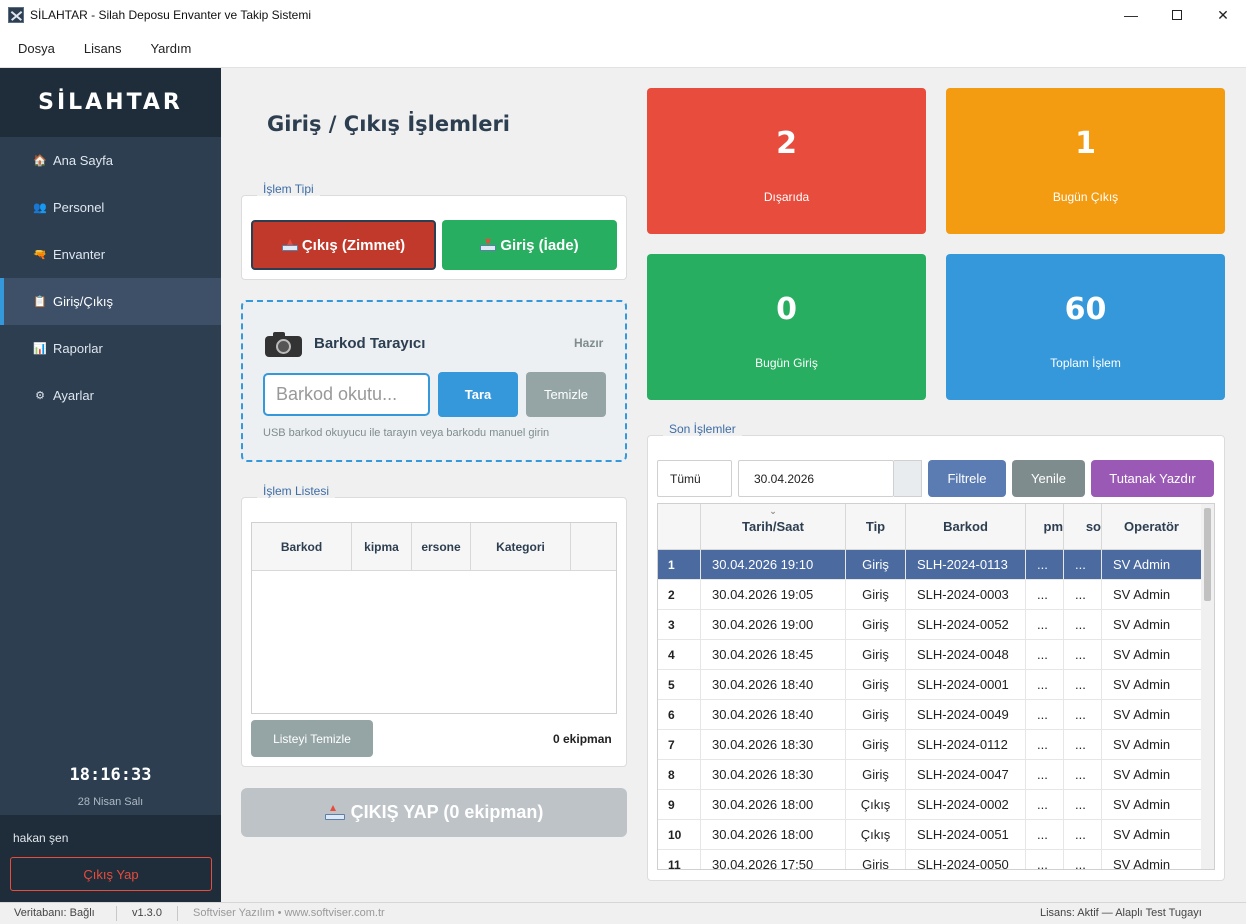  I want to click on row-number: 11, so click(679, 859).